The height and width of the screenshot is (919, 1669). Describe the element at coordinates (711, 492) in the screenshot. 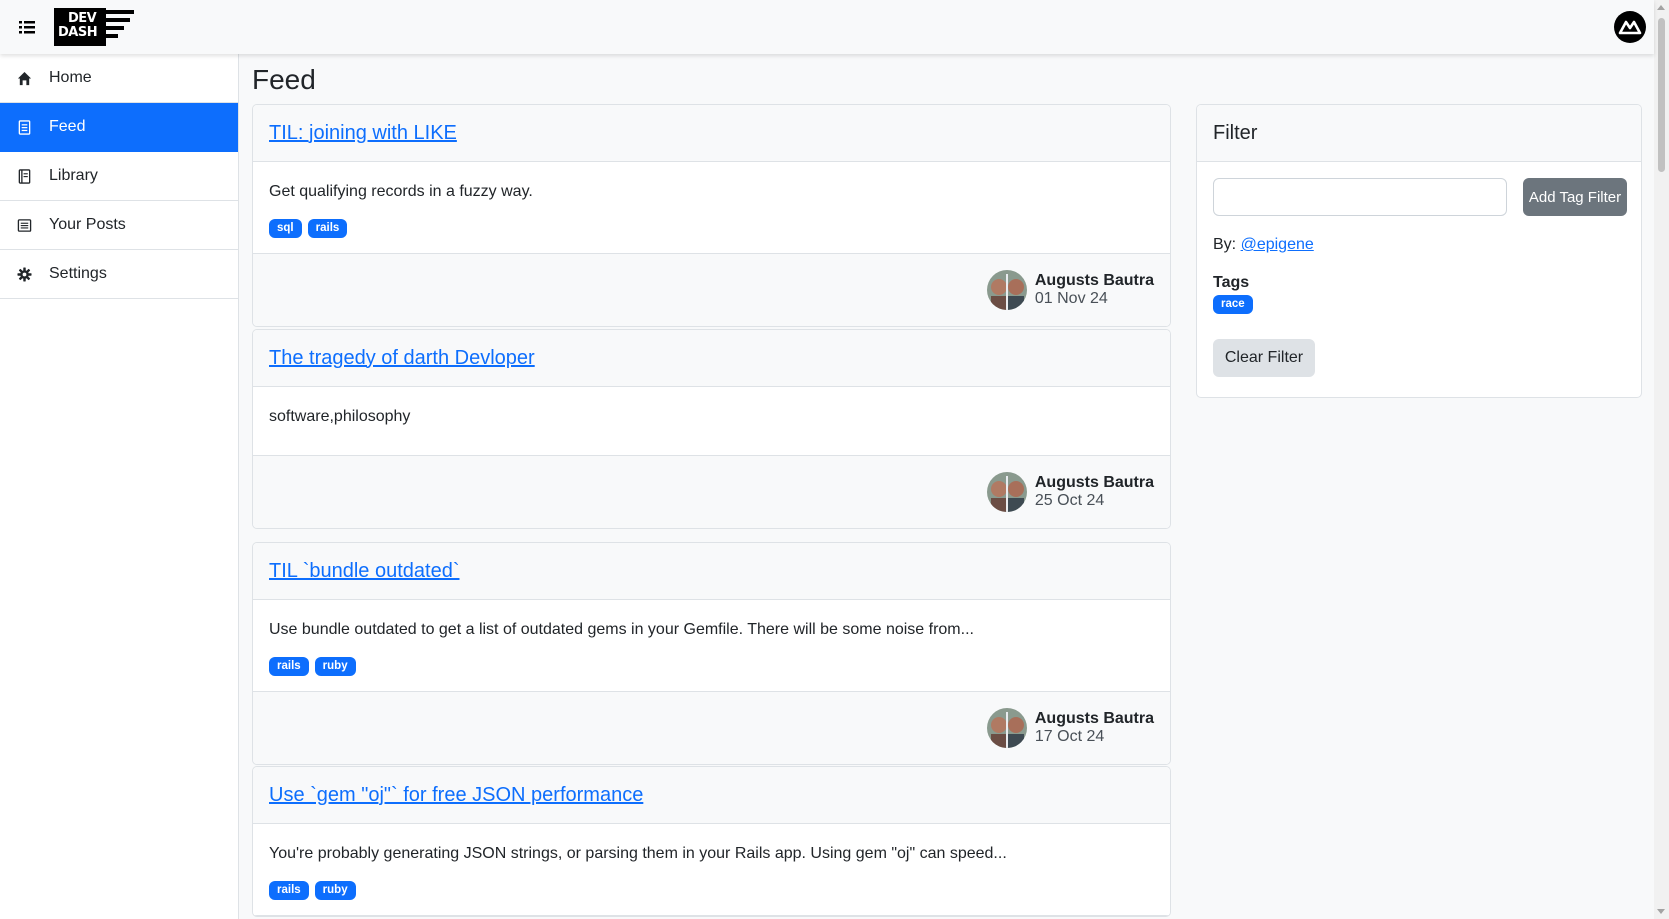

I see `post-card-footer: Augusts Bautra 25 Oct 24` at that location.